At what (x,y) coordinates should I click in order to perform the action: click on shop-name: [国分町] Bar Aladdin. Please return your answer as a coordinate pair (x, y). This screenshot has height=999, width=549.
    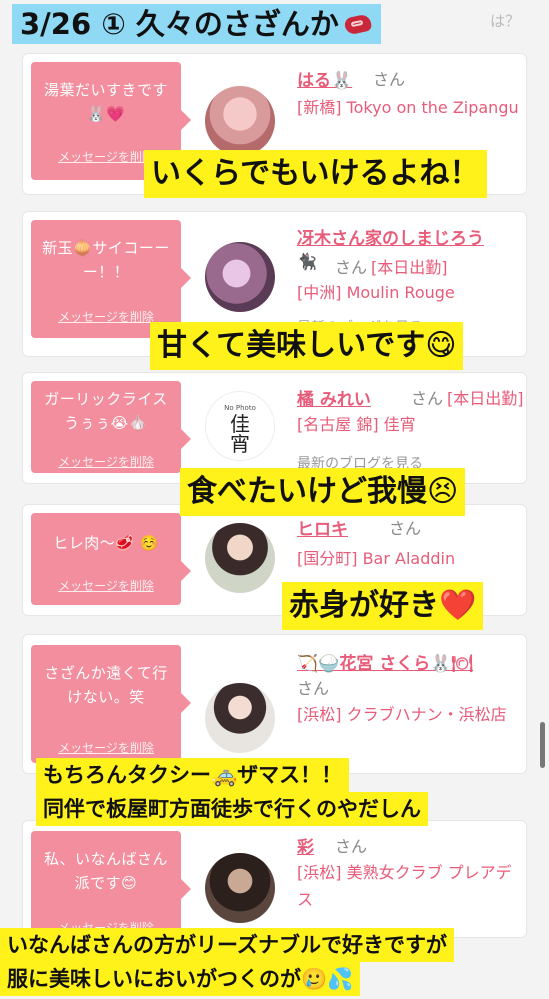
    Looking at the image, I should click on (409, 558).